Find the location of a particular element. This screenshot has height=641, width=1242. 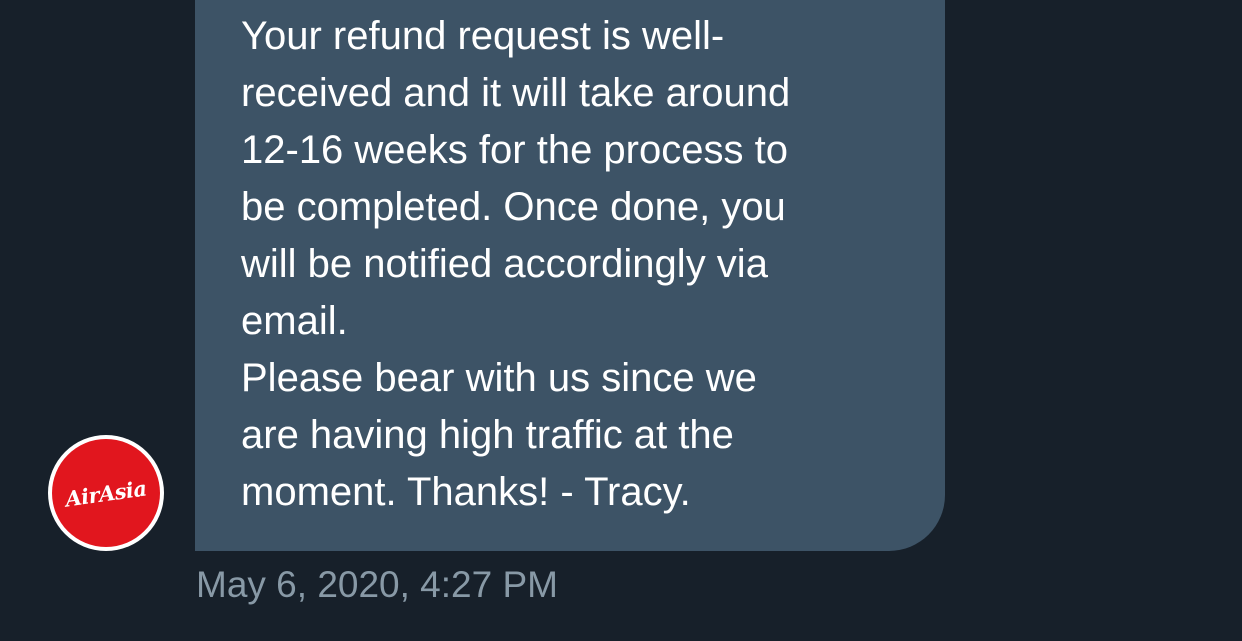

message-line: received and it will take around is located at coordinates (516, 93).